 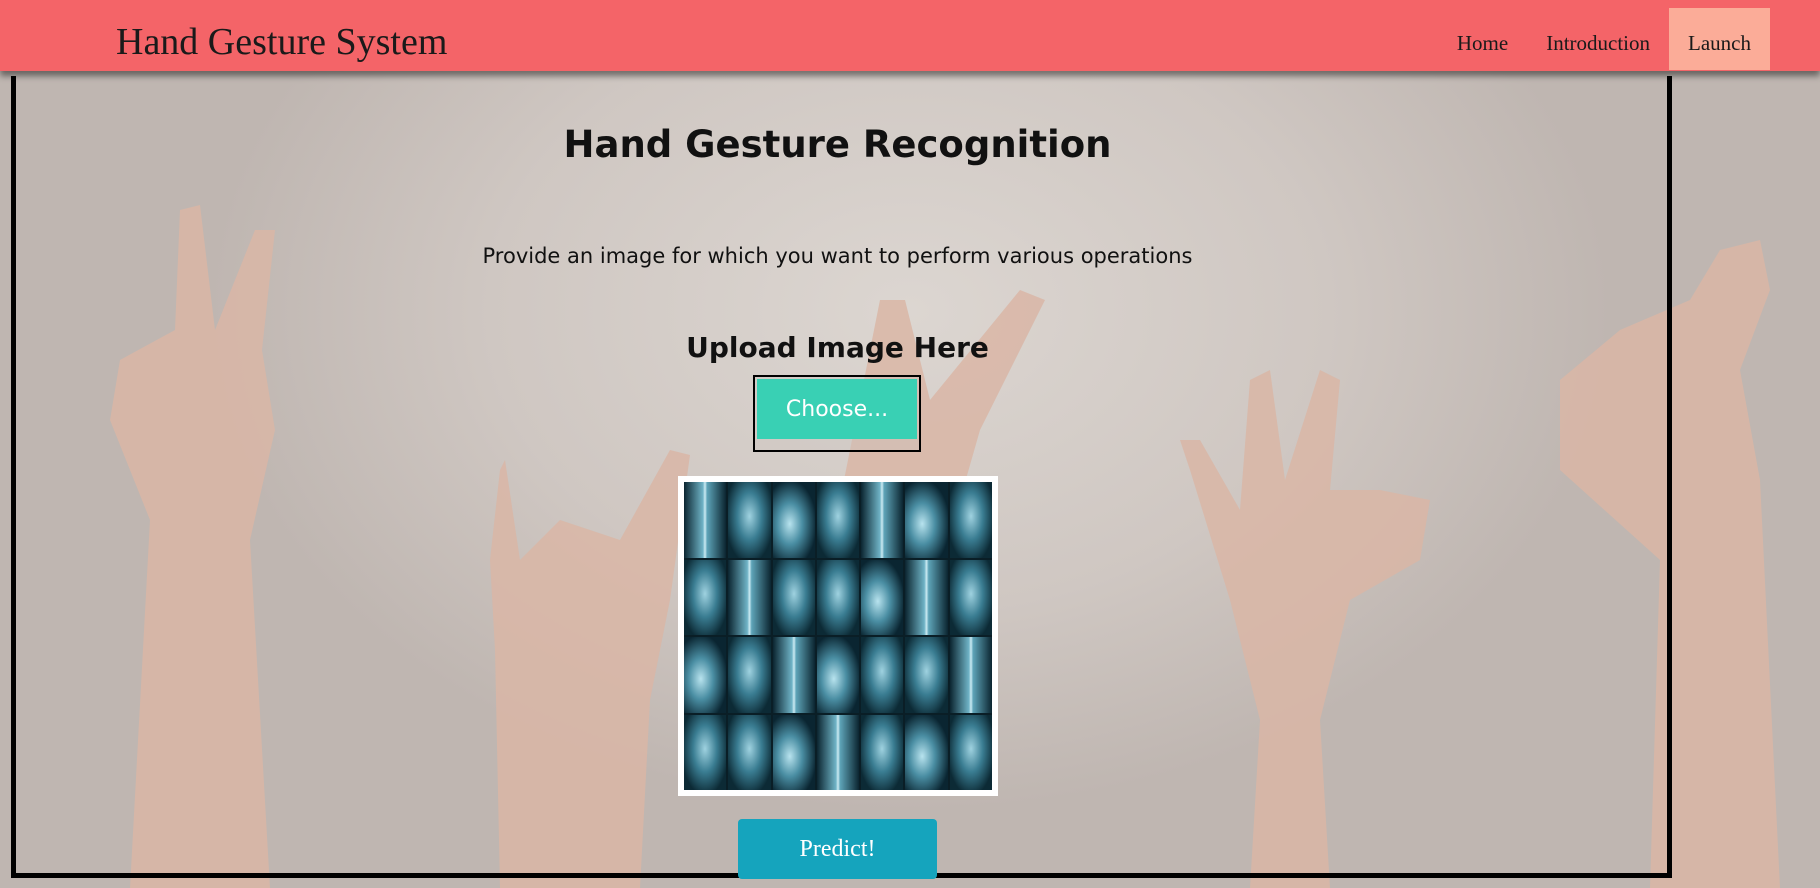 What do you see at coordinates (837, 347) in the screenshot?
I see `upload-heading: Upload Image Here` at bounding box center [837, 347].